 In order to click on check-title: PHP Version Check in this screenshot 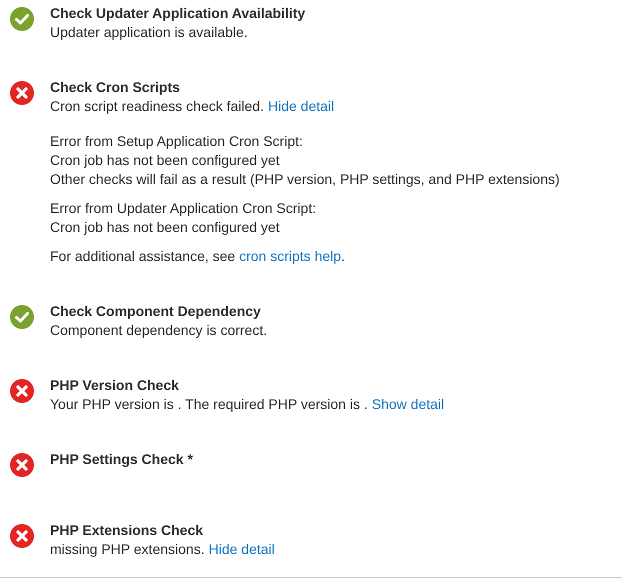, I will do `click(115, 385)`.